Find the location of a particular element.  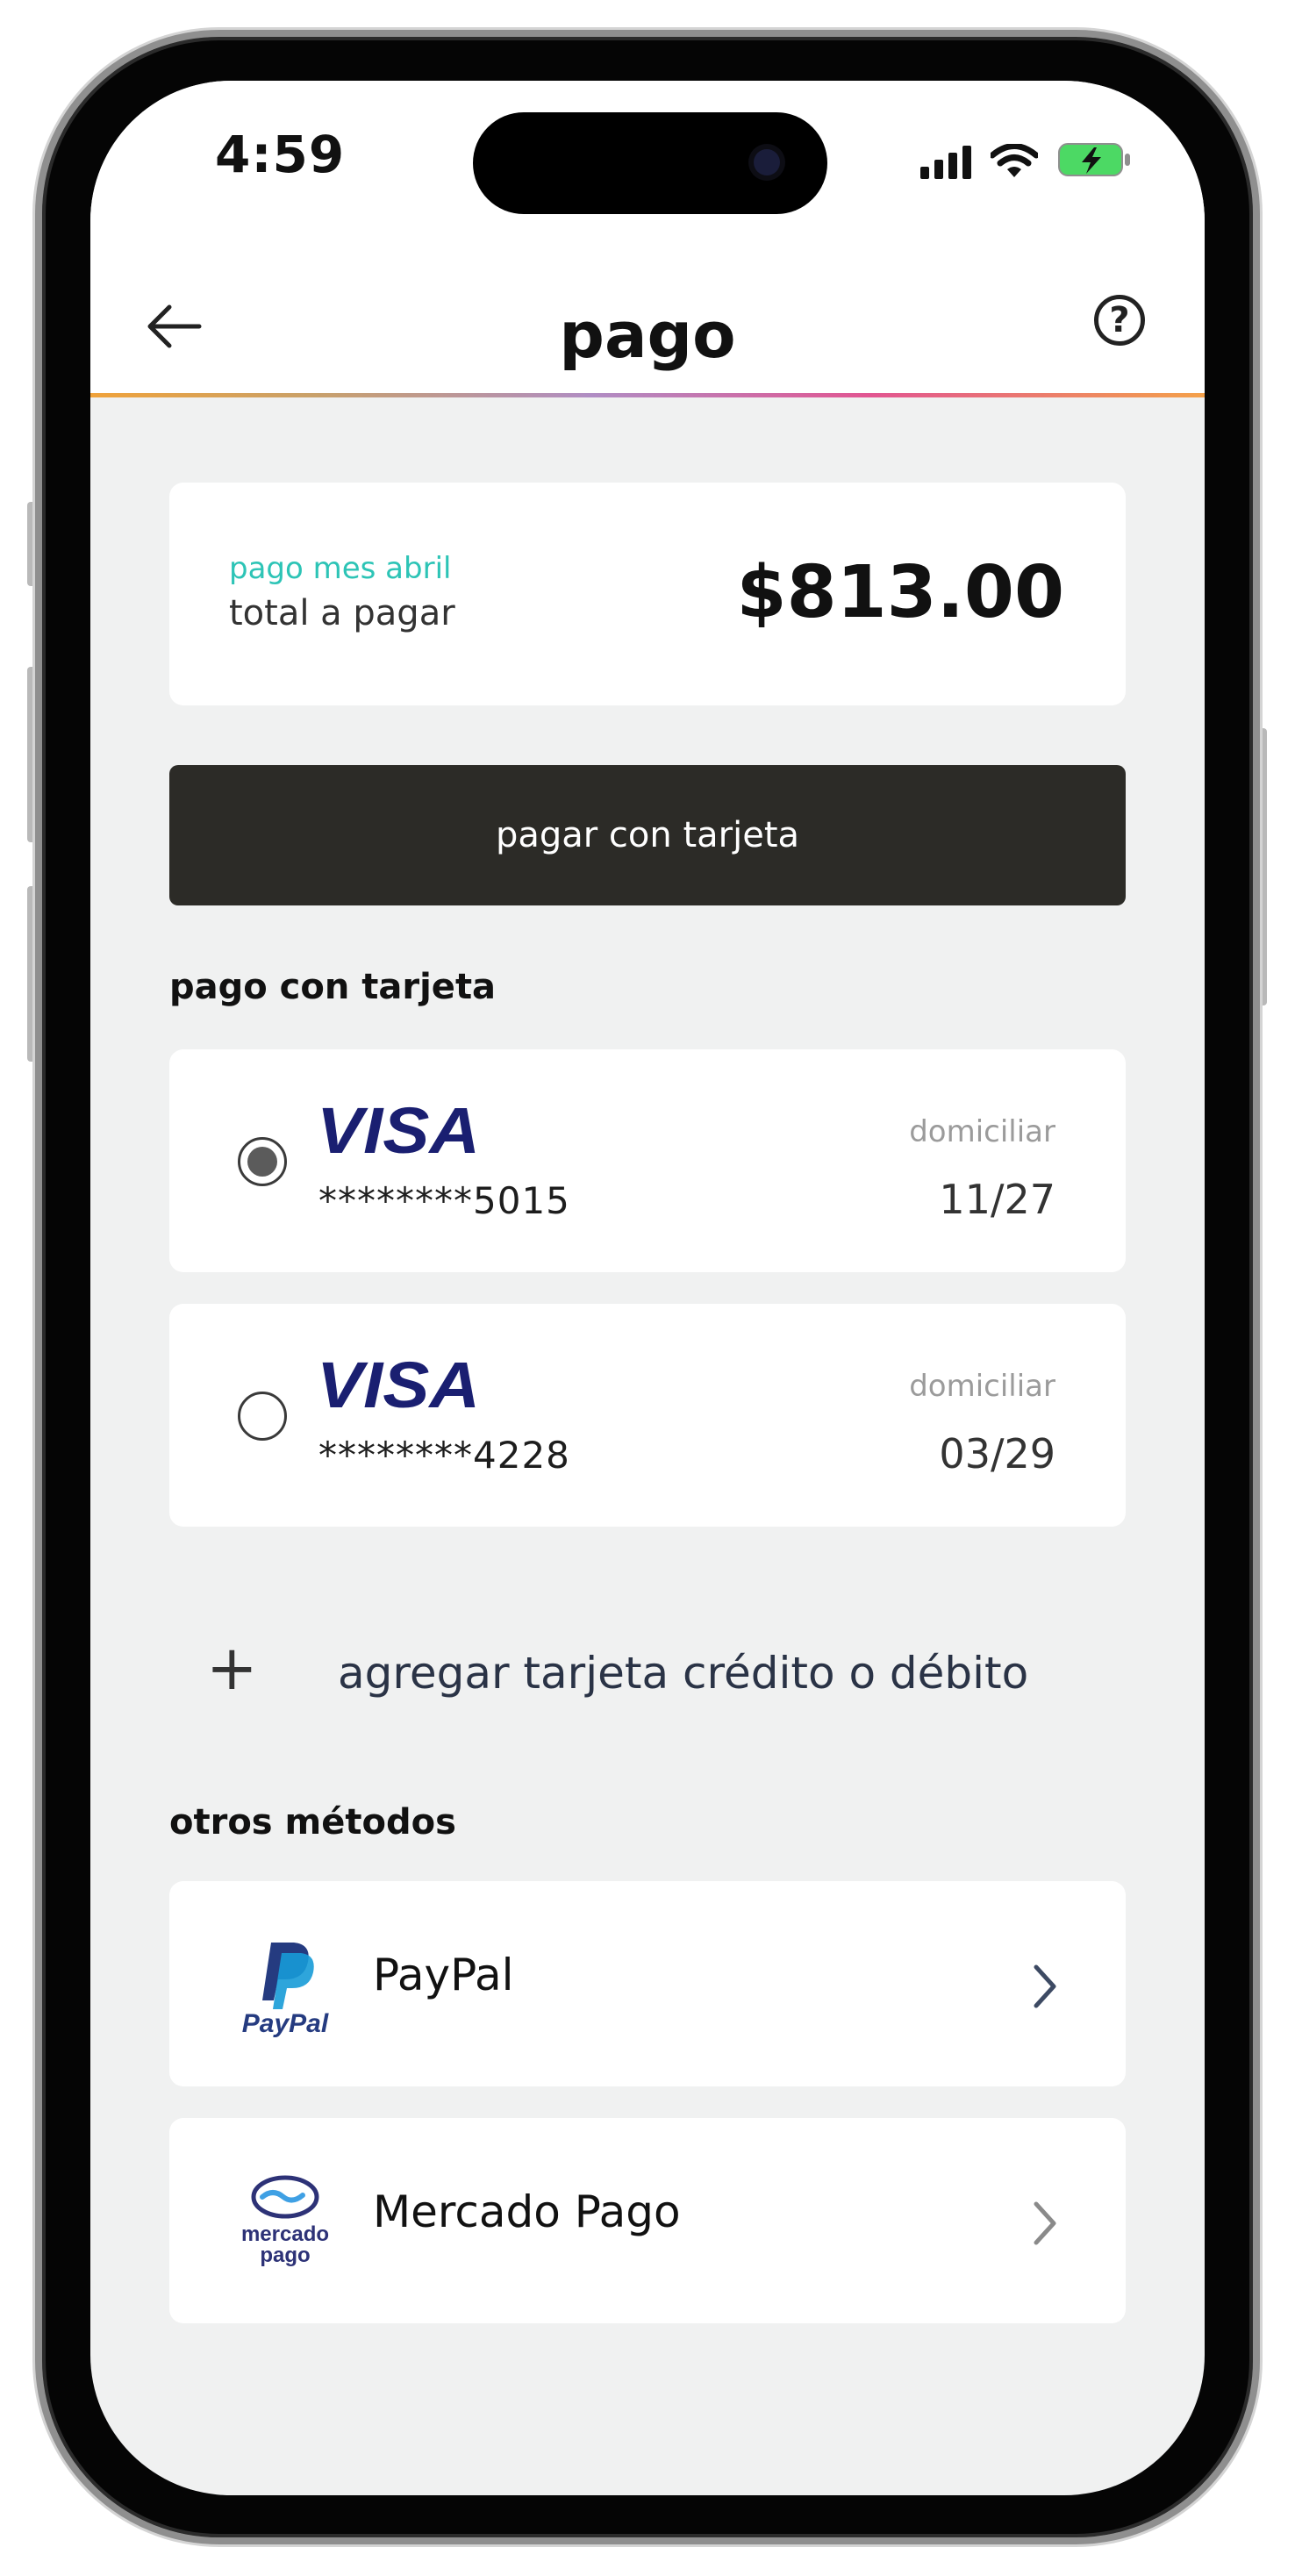

total-amount: $813.00 is located at coordinates (900, 592).